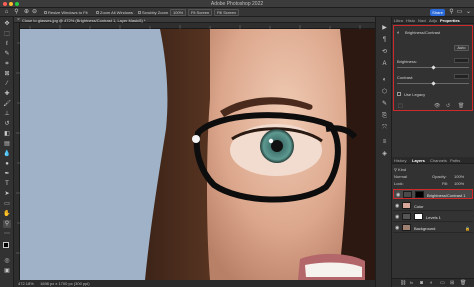 The width and height of the screenshot is (474, 287). What do you see at coordinates (384, 40) in the screenshot?
I see `paragraph-icon: ¶` at bounding box center [384, 40].